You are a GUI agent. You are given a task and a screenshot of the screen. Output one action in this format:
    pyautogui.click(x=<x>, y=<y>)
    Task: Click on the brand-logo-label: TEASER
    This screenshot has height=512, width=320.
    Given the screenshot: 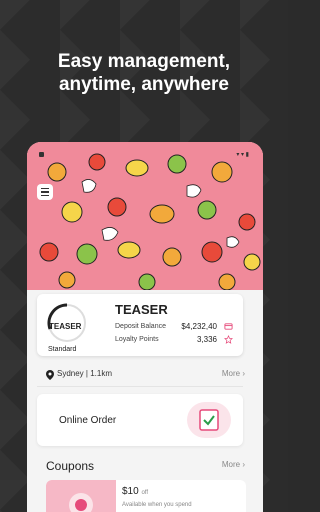 What is the action you would take?
    pyautogui.click(x=65, y=326)
    